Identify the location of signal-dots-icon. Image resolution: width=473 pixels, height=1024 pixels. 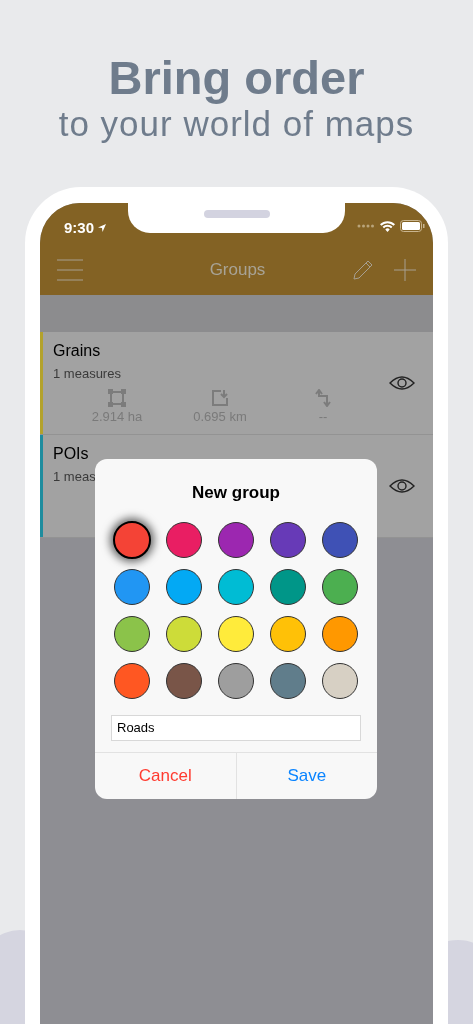
(366, 226).